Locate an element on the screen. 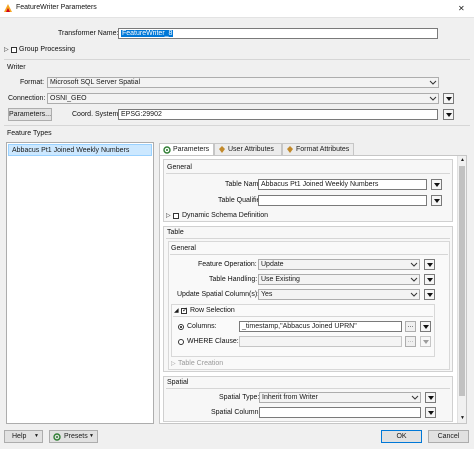  window-title: FeatureWriter Parameters is located at coordinates (56, 7).